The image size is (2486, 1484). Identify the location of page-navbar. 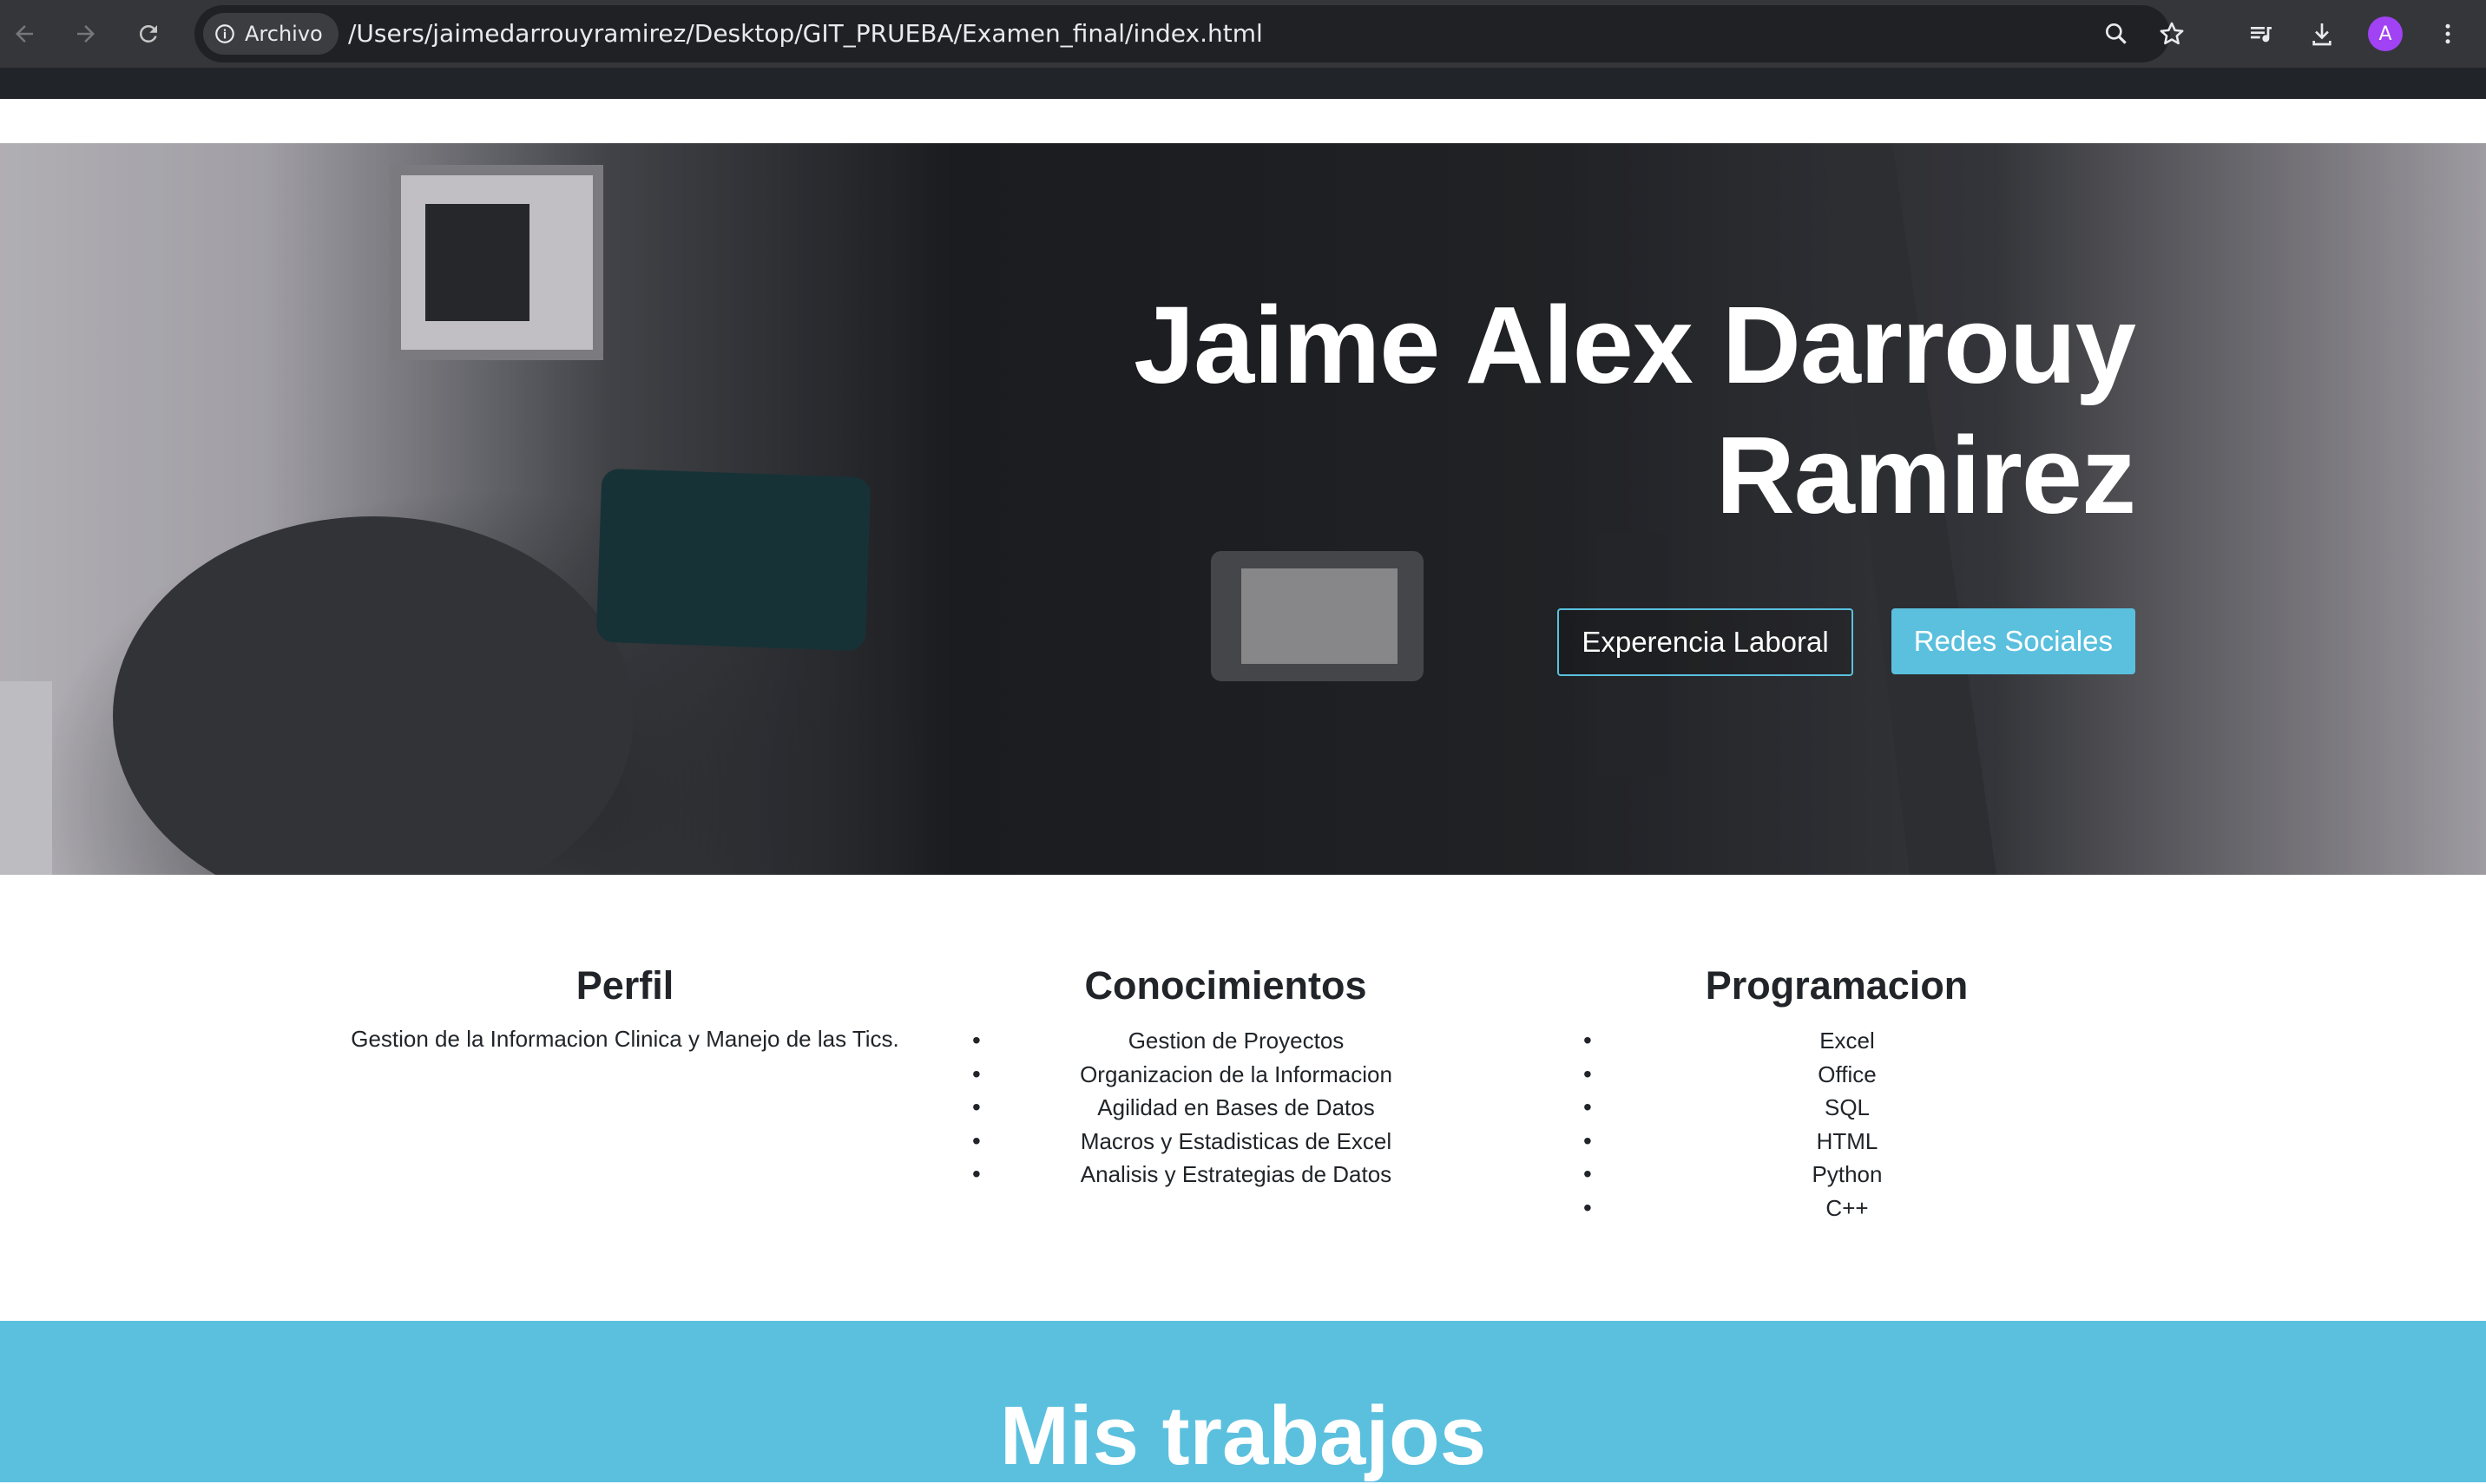
(1243, 83).